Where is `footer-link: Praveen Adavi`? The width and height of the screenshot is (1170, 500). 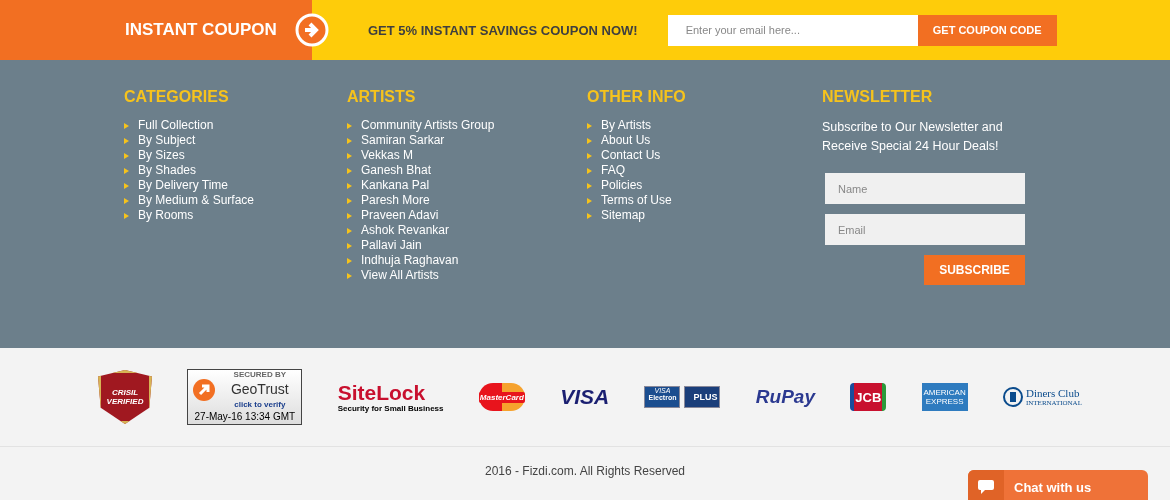 footer-link: Praveen Adavi is located at coordinates (467, 215).